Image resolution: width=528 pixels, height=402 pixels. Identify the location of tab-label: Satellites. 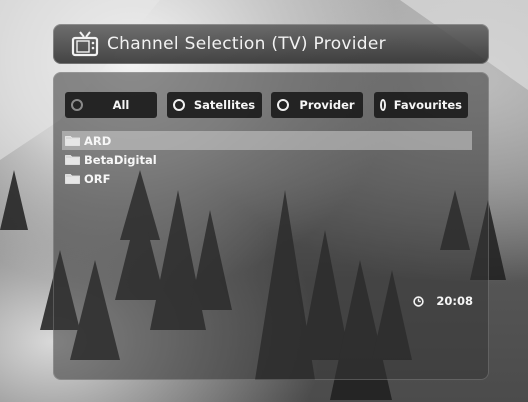
(224, 105).